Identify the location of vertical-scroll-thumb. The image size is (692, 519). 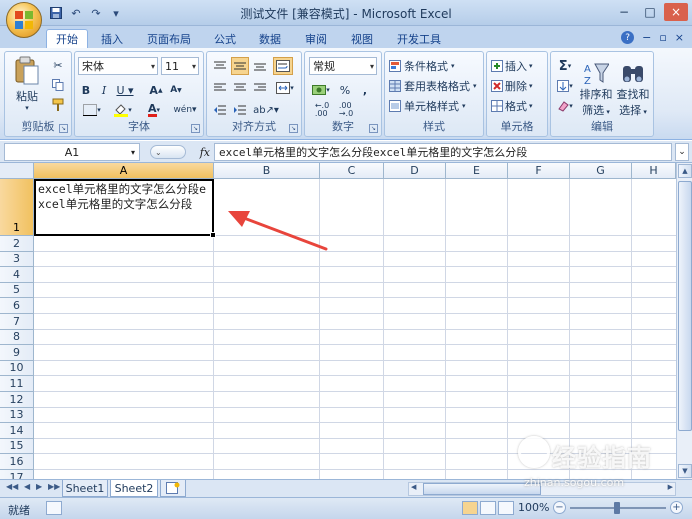
(685, 306).